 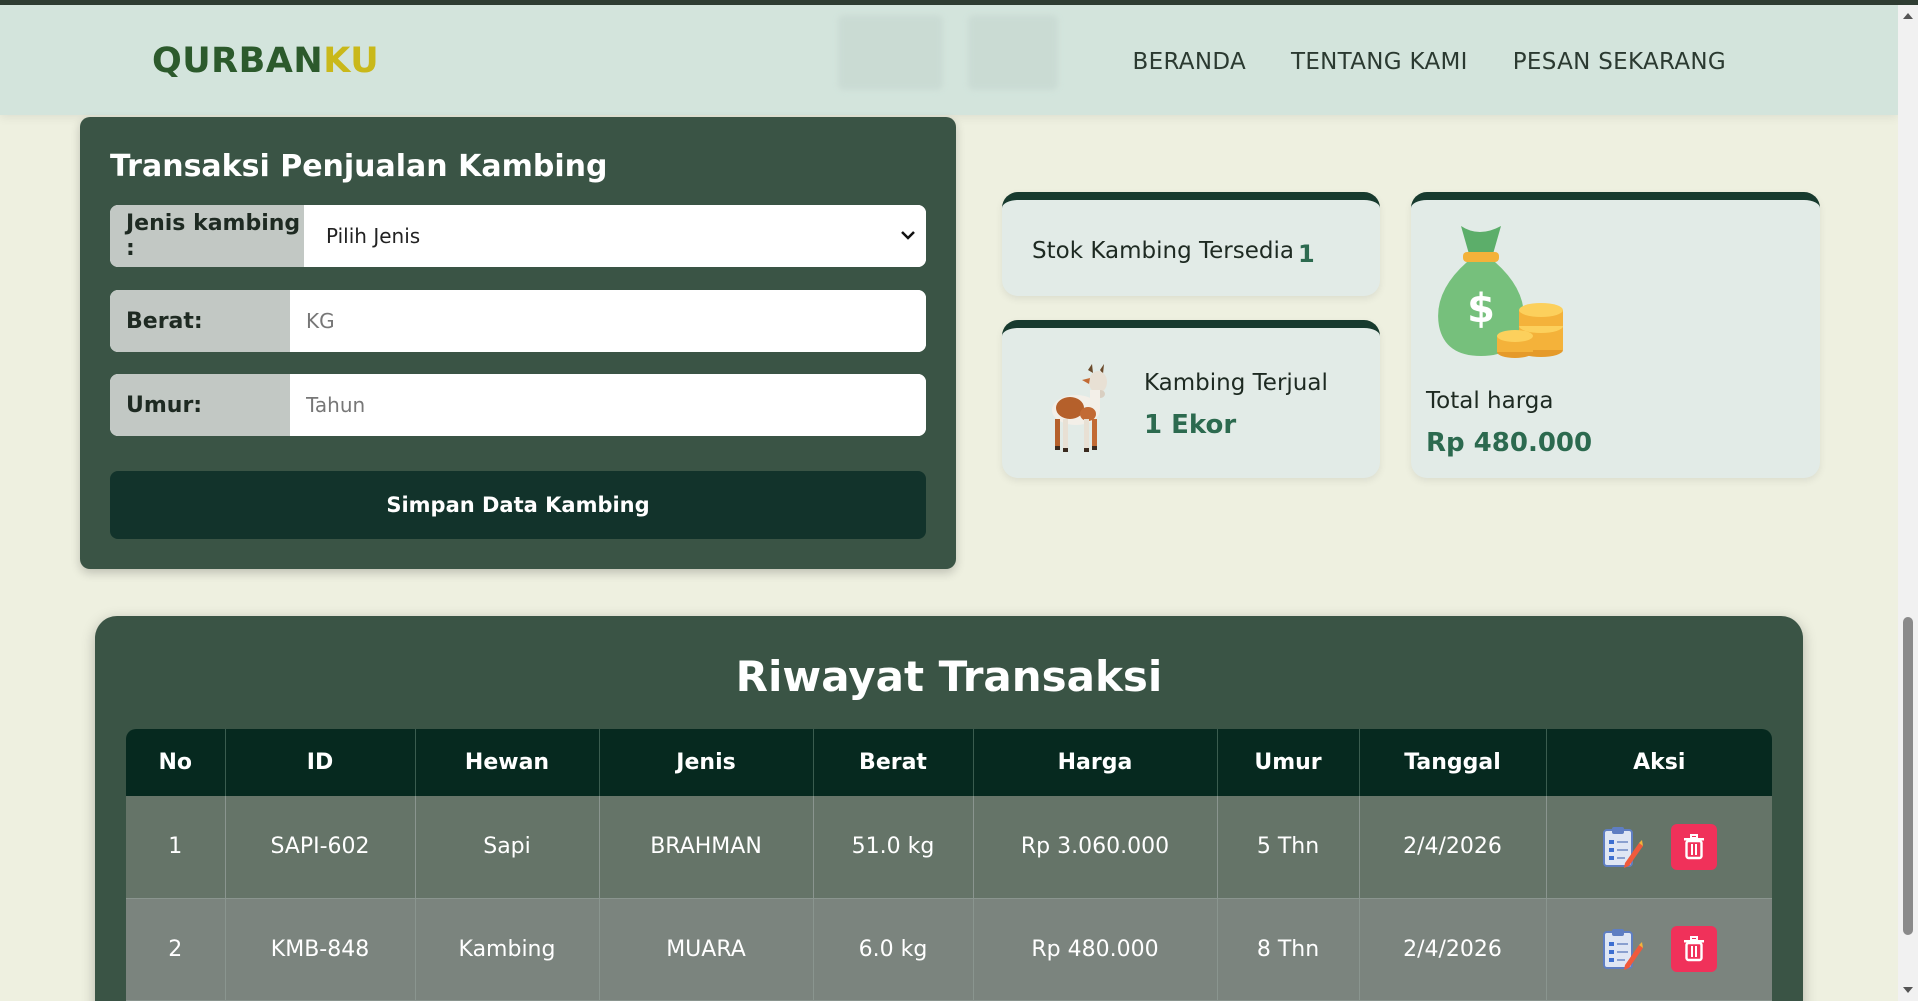 I want to click on header-hewan: Hewan, so click(x=507, y=762).